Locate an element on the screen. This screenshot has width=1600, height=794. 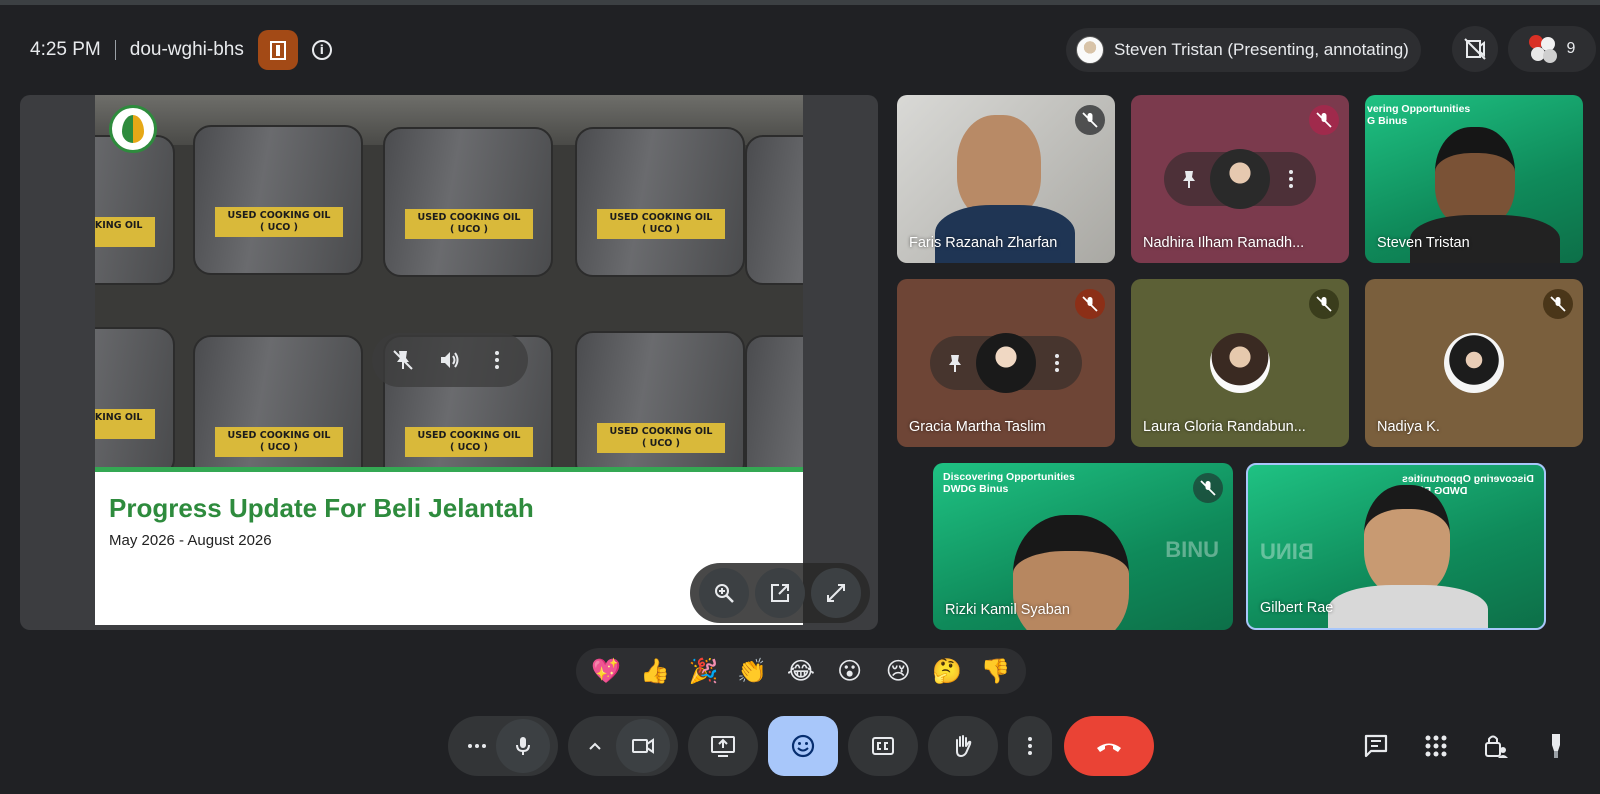
virtual-background-banner: Discovering Opportunities DWDG Binus is located at coordinates (1009, 483).